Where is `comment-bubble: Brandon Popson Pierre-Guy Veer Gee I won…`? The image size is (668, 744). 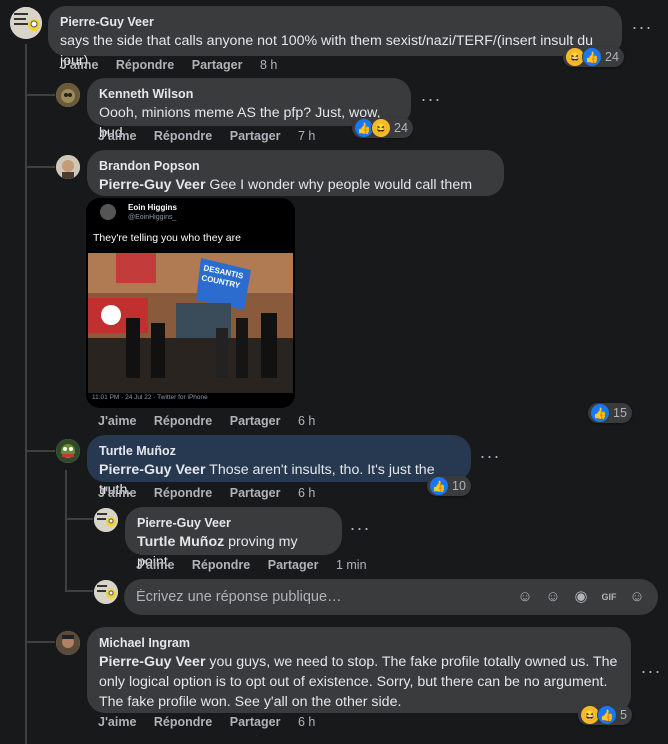
comment-bubble: Brandon Popson Pierre-Guy Veer Gee I won… is located at coordinates (295, 181).